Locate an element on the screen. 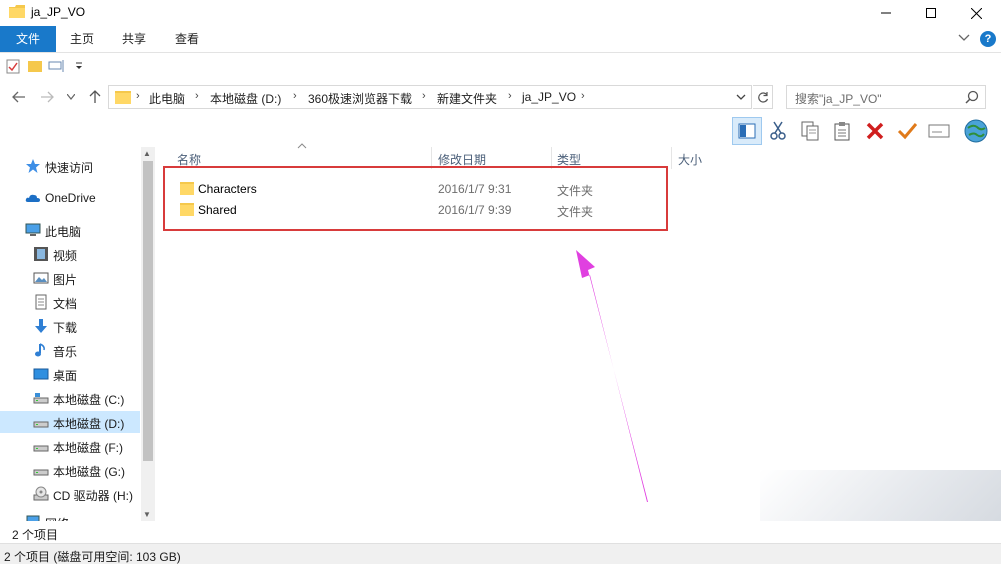  tab-view: 查看 is located at coordinates (187, 39).